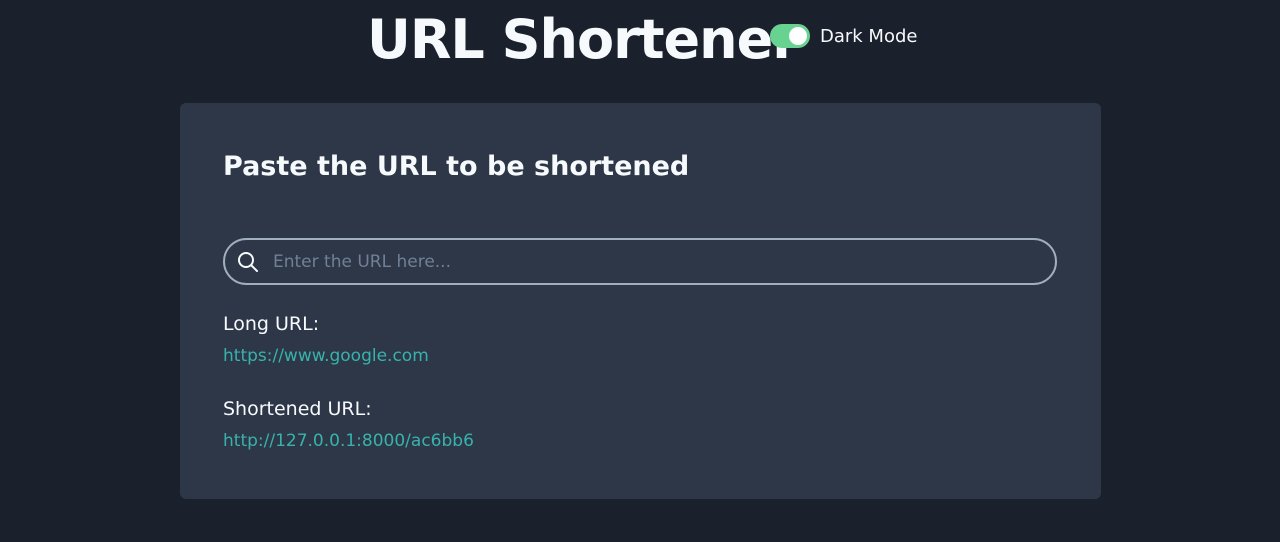 The height and width of the screenshot is (542, 1280). I want to click on dark-mode-switch, so click(790, 36).